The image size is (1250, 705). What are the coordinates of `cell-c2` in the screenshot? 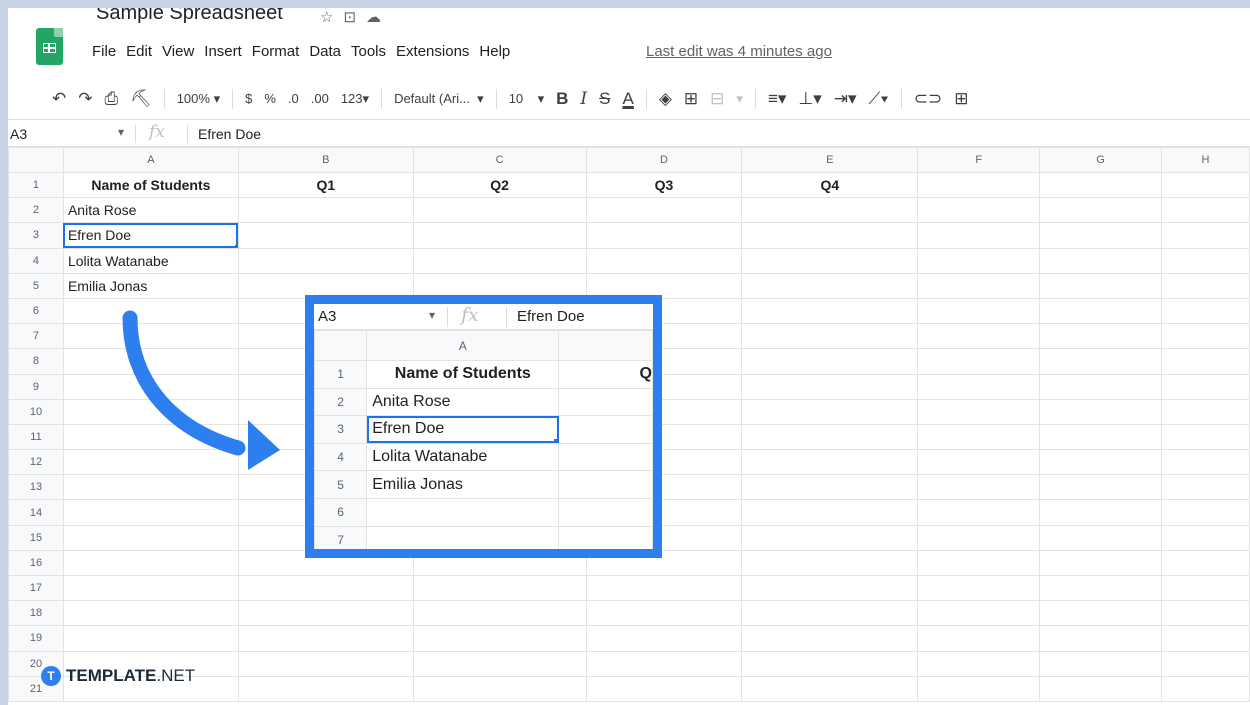 It's located at (499, 210).